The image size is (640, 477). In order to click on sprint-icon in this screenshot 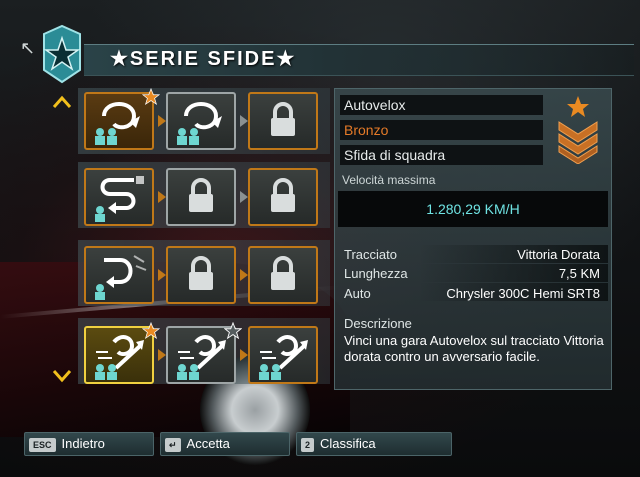, I will do `click(119, 199)`.